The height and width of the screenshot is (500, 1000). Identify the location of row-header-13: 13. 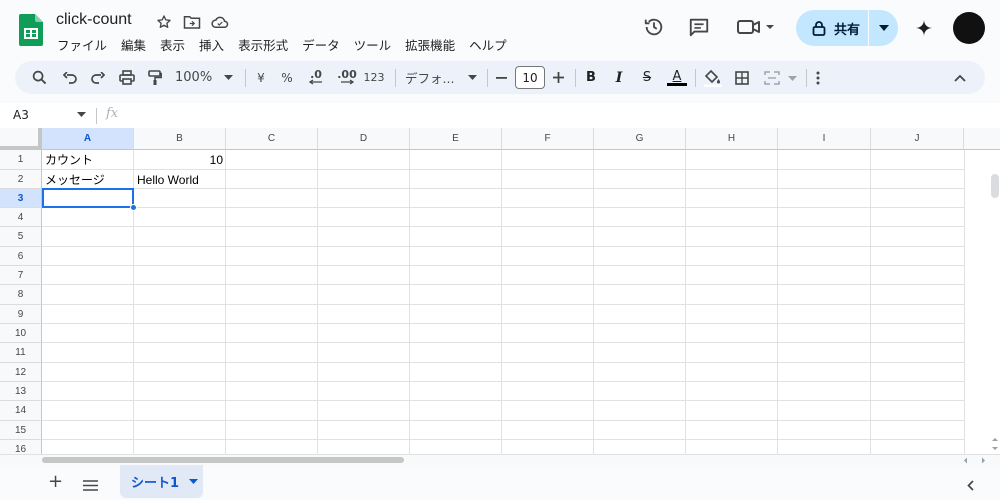
(21, 391).